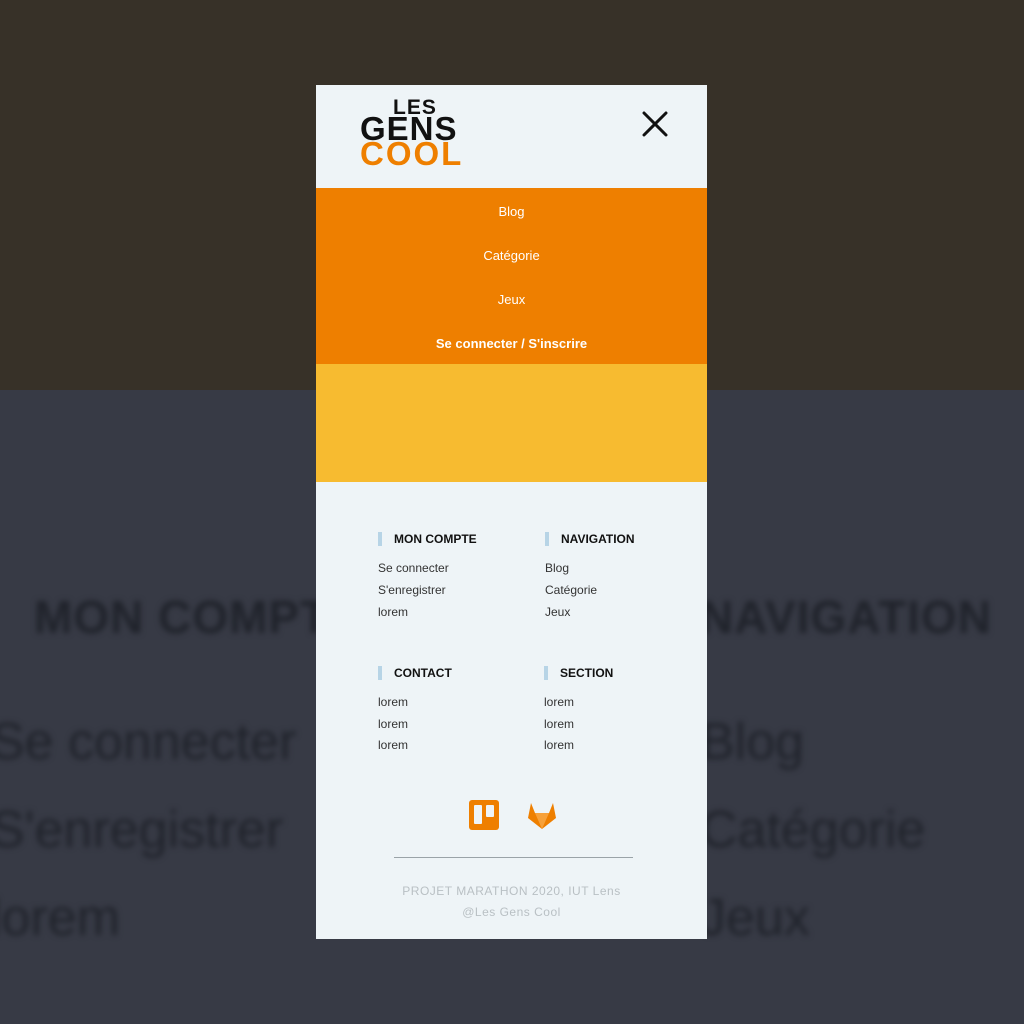  I want to click on footer-title-mon-compte: MON COMPTE, so click(427, 539).